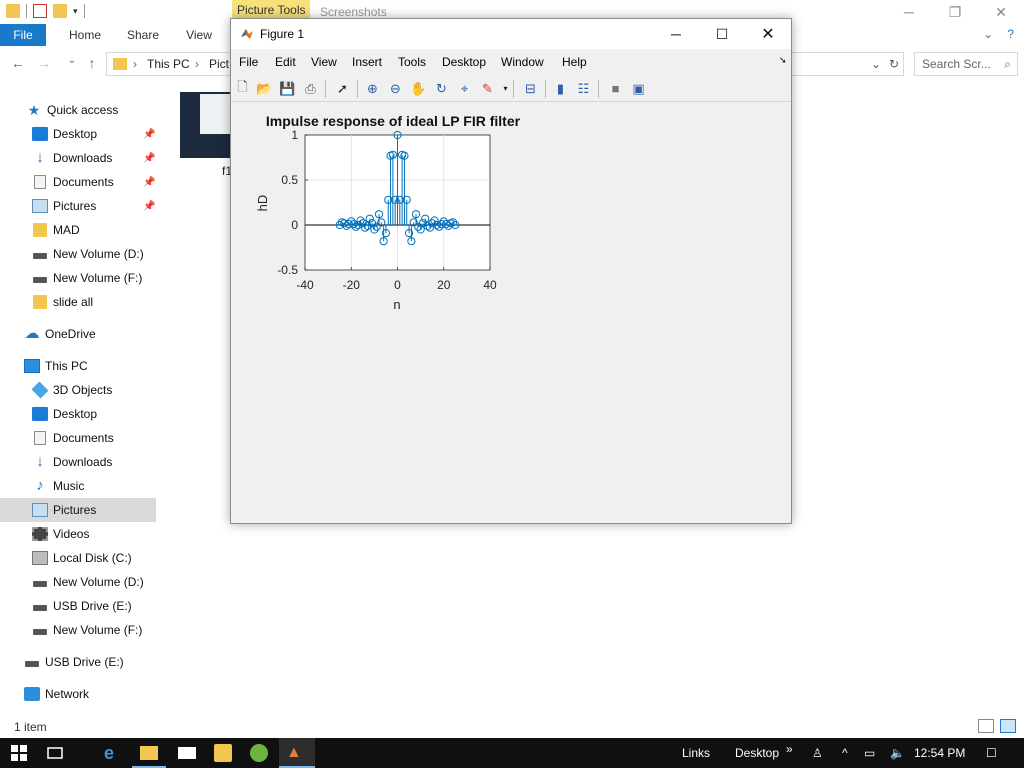 This screenshot has height=768, width=1024. I want to click on nav-item-documents: Documents, so click(78, 438).